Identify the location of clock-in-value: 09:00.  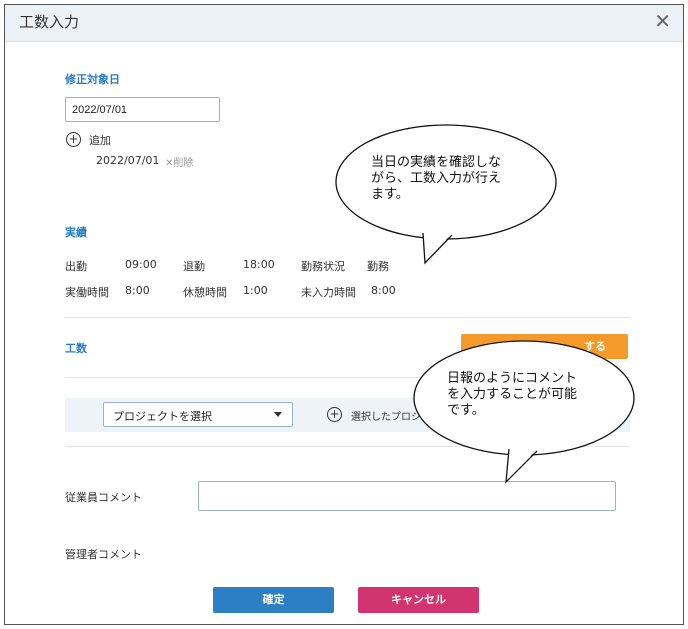
(141, 264).